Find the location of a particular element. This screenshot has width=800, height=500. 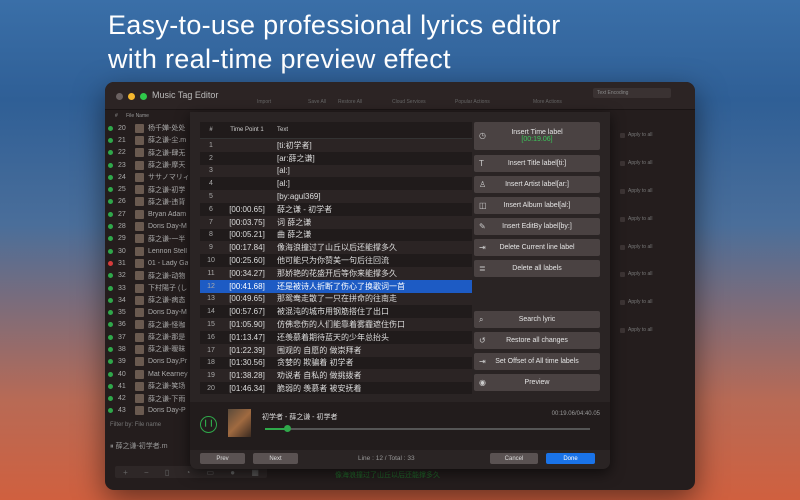

lyric-row: 10 [00:25.60] 他可能只为你赞美一句后往回流 is located at coordinates (336, 260).